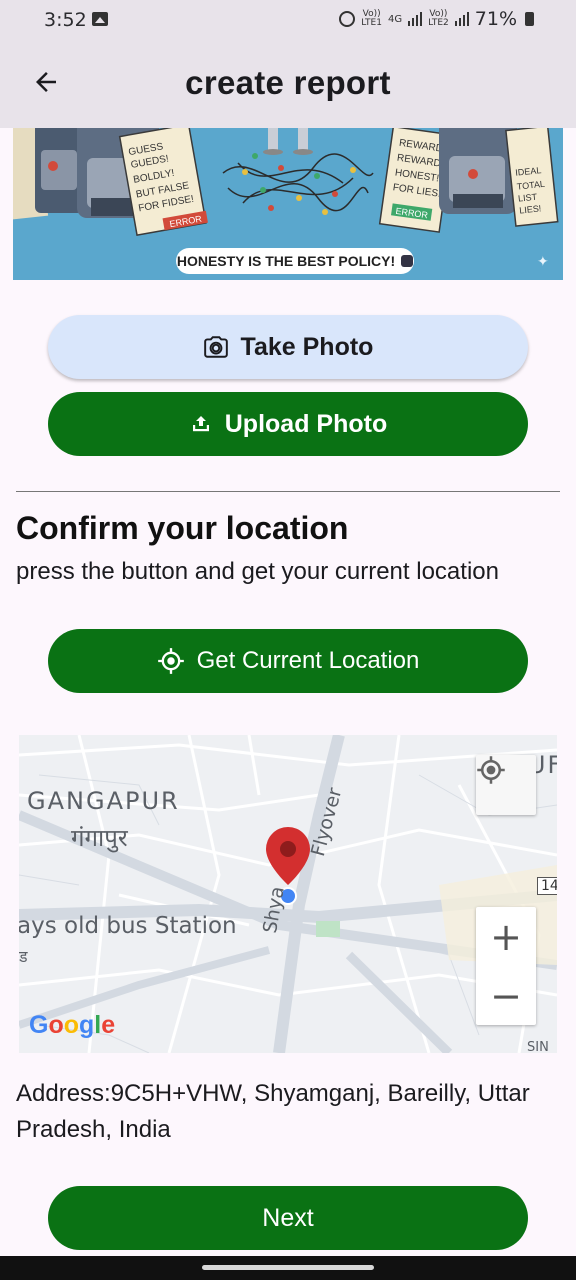 The height and width of the screenshot is (1280, 576). Describe the element at coordinates (506, 936) in the screenshot. I see `zoom-in-button: +` at that location.